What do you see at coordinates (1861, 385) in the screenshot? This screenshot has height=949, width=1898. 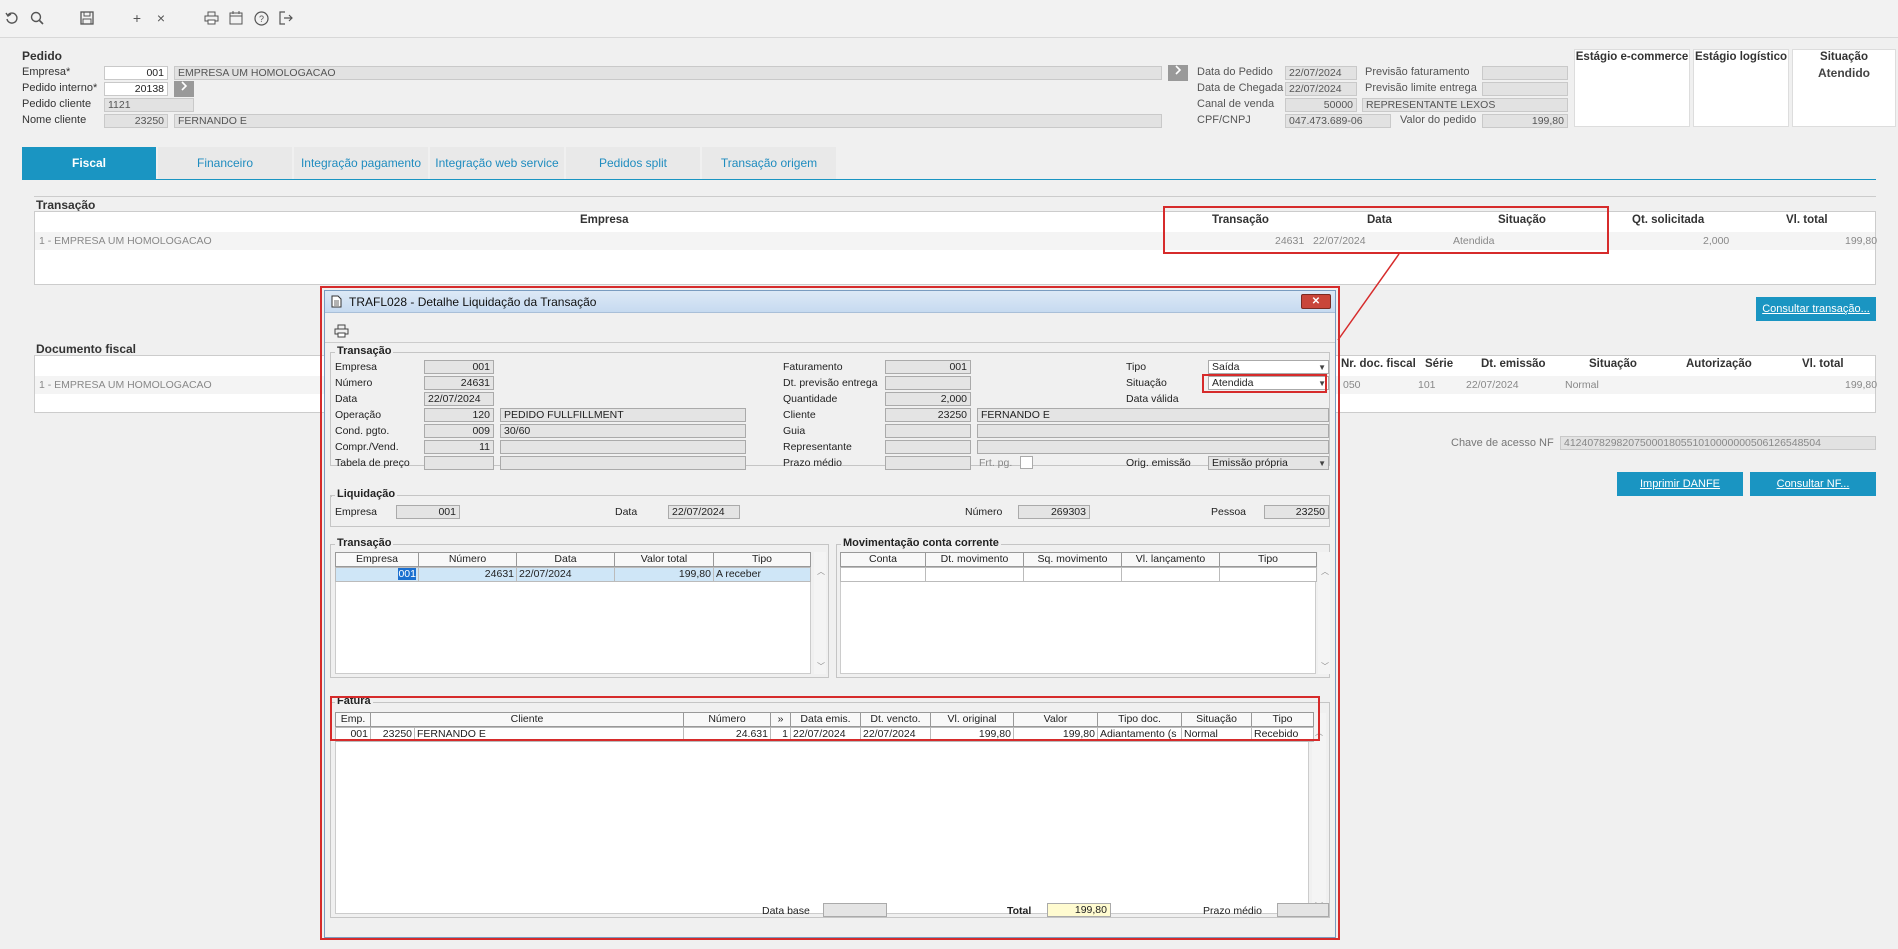 I see `doc-row-vl: 199,80` at bounding box center [1861, 385].